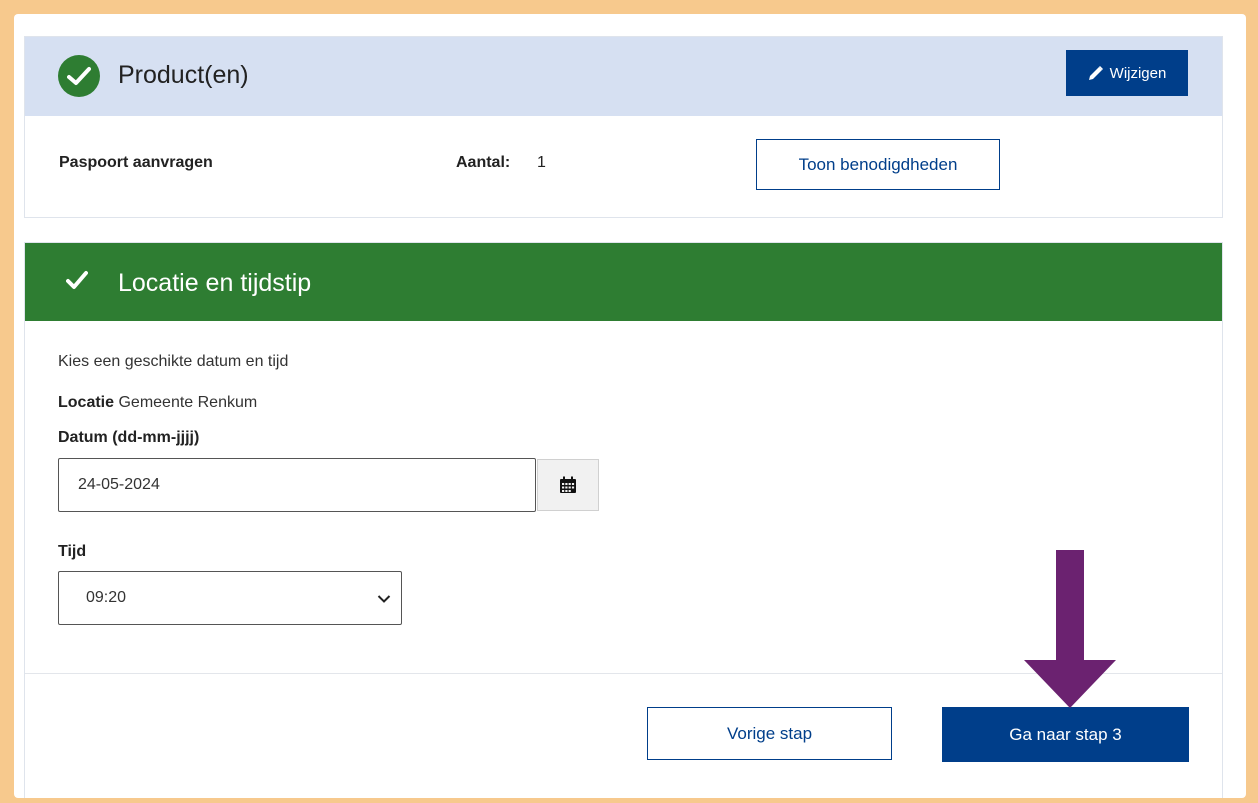  I want to click on time-select-value: 09:20, so click(106, 597).